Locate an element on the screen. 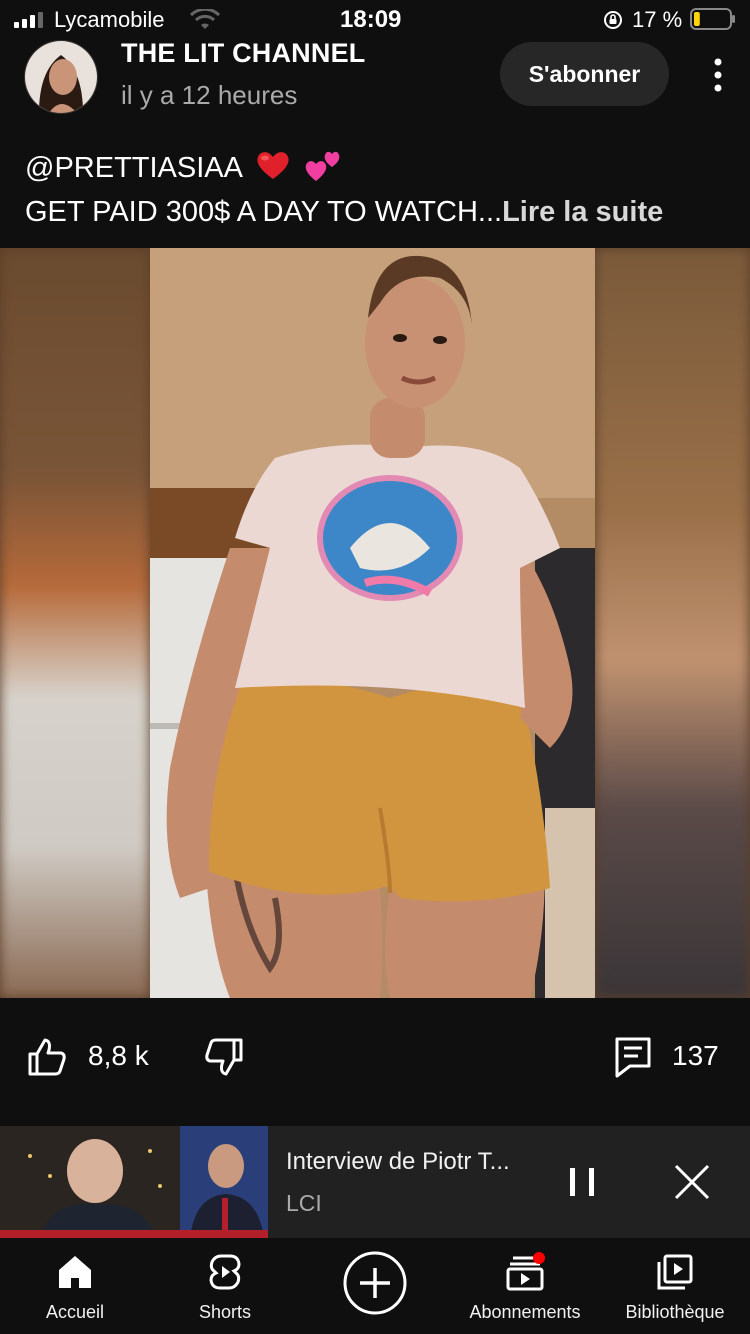  video-blur-right is located at coordinates (672, 623).